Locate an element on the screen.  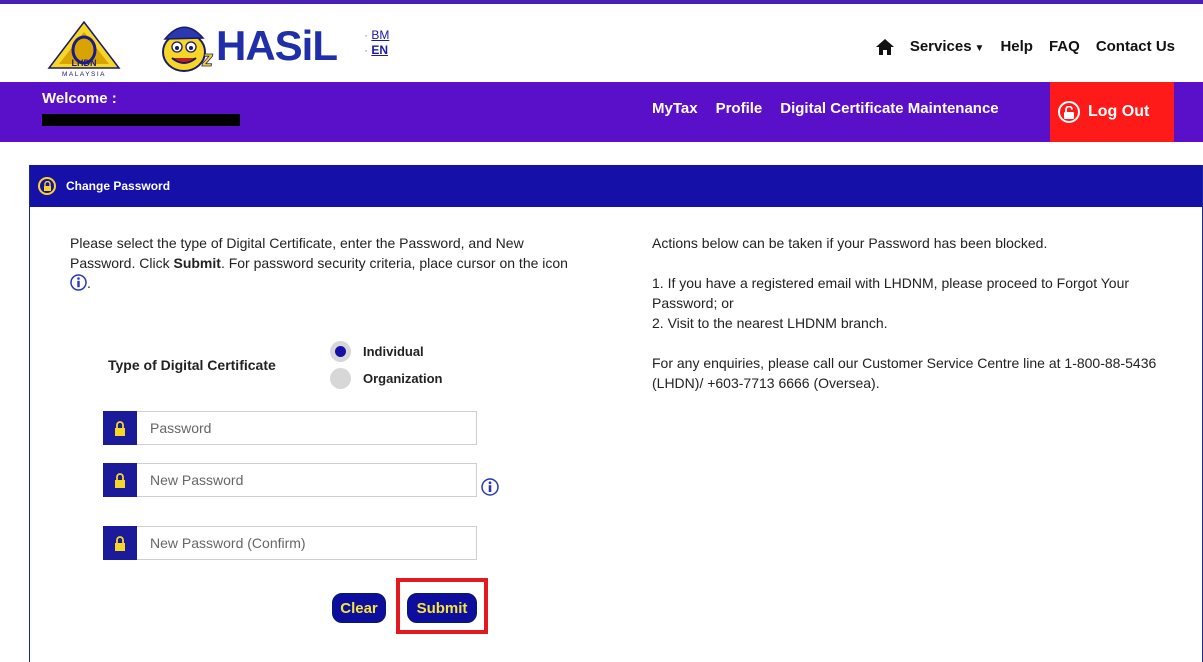
home-icon is located at coordinates (884, 46).